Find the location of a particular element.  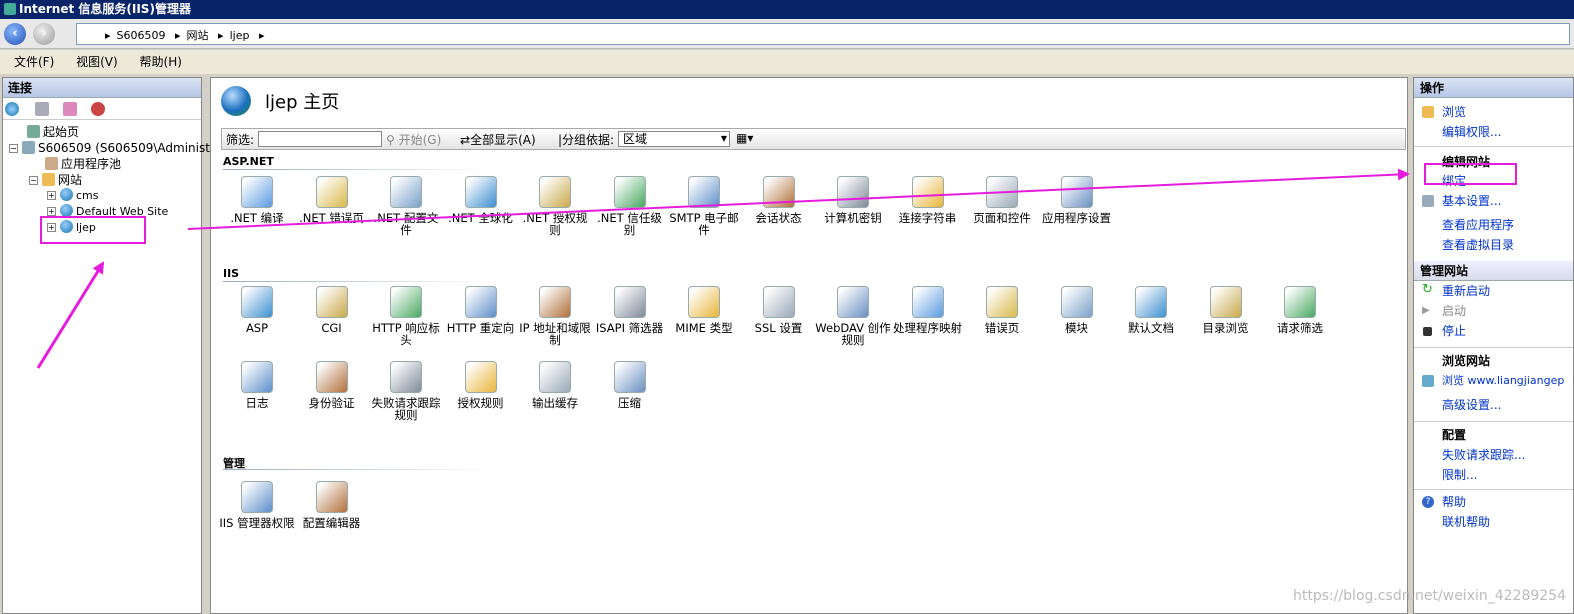

feature-1-16: 身份验证 is located at coordinates (332, 385).